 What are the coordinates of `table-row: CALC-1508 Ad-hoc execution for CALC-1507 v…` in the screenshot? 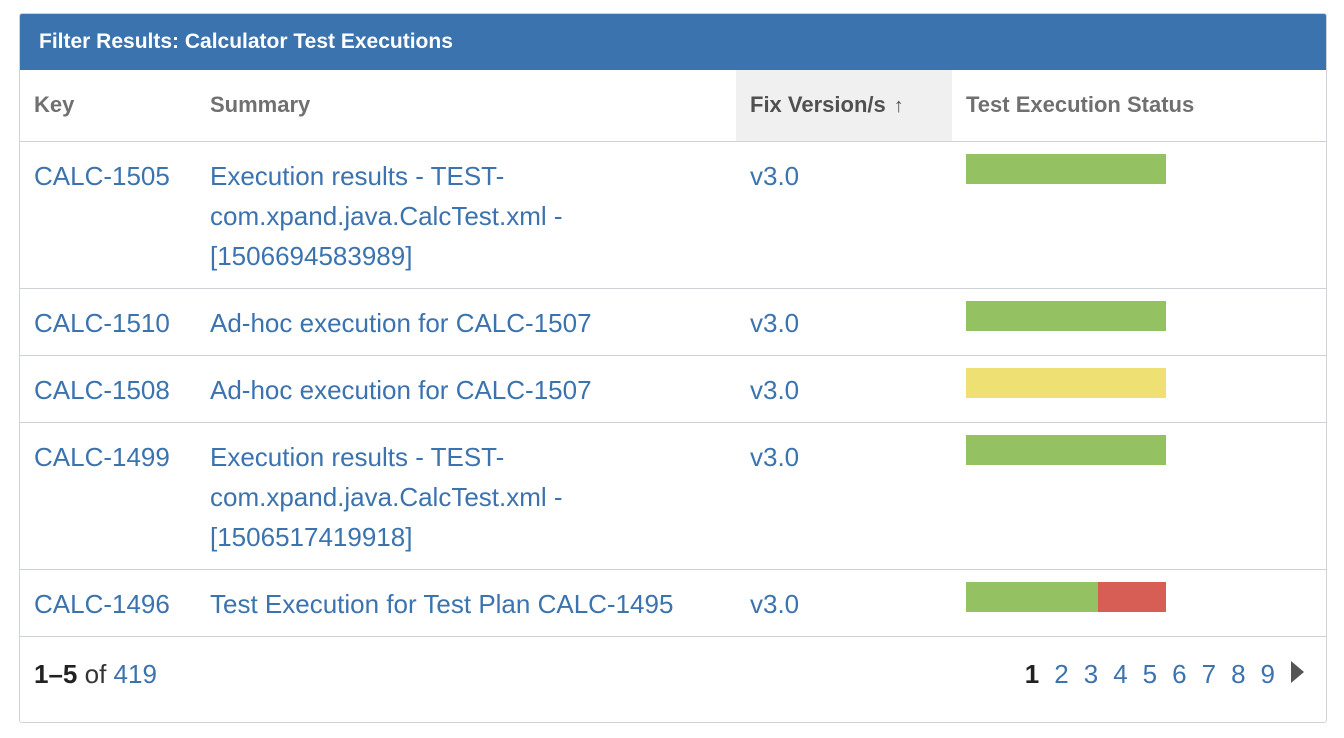 It's located at (673, 389).